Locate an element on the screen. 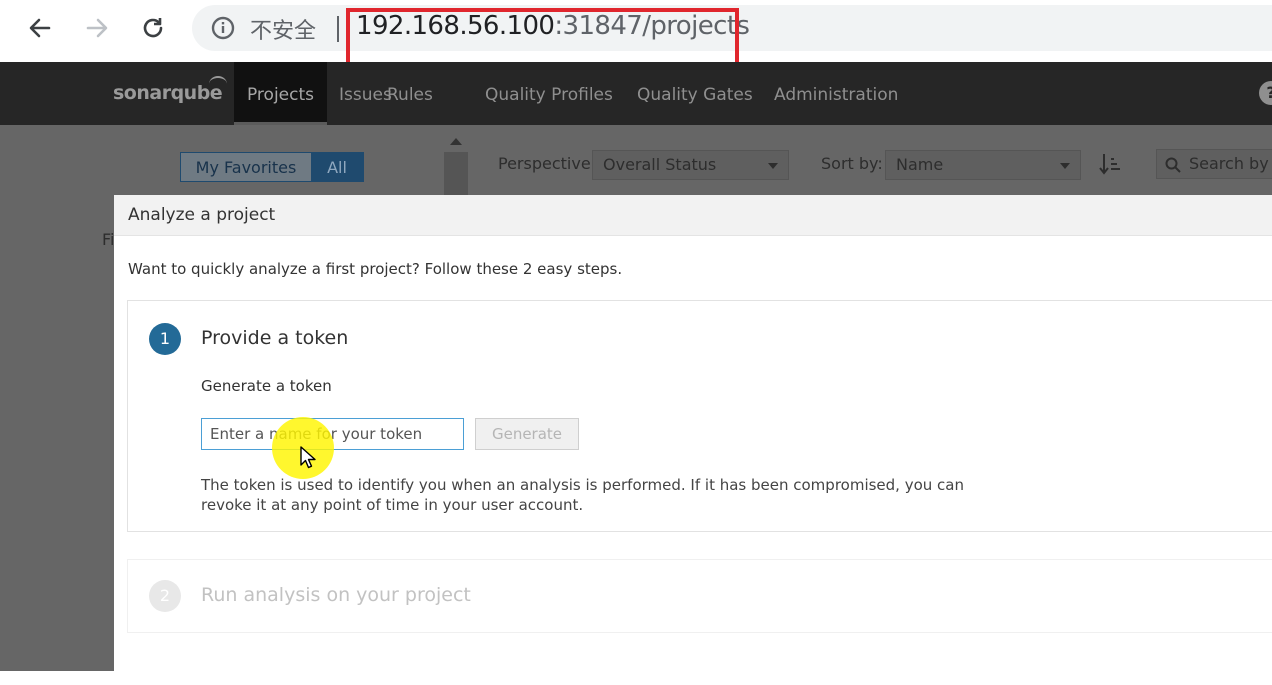 Image resolution: width=1272 pixels, height=685 pixels. project-search-input: Search by p is located at coordinates (1214, 164).